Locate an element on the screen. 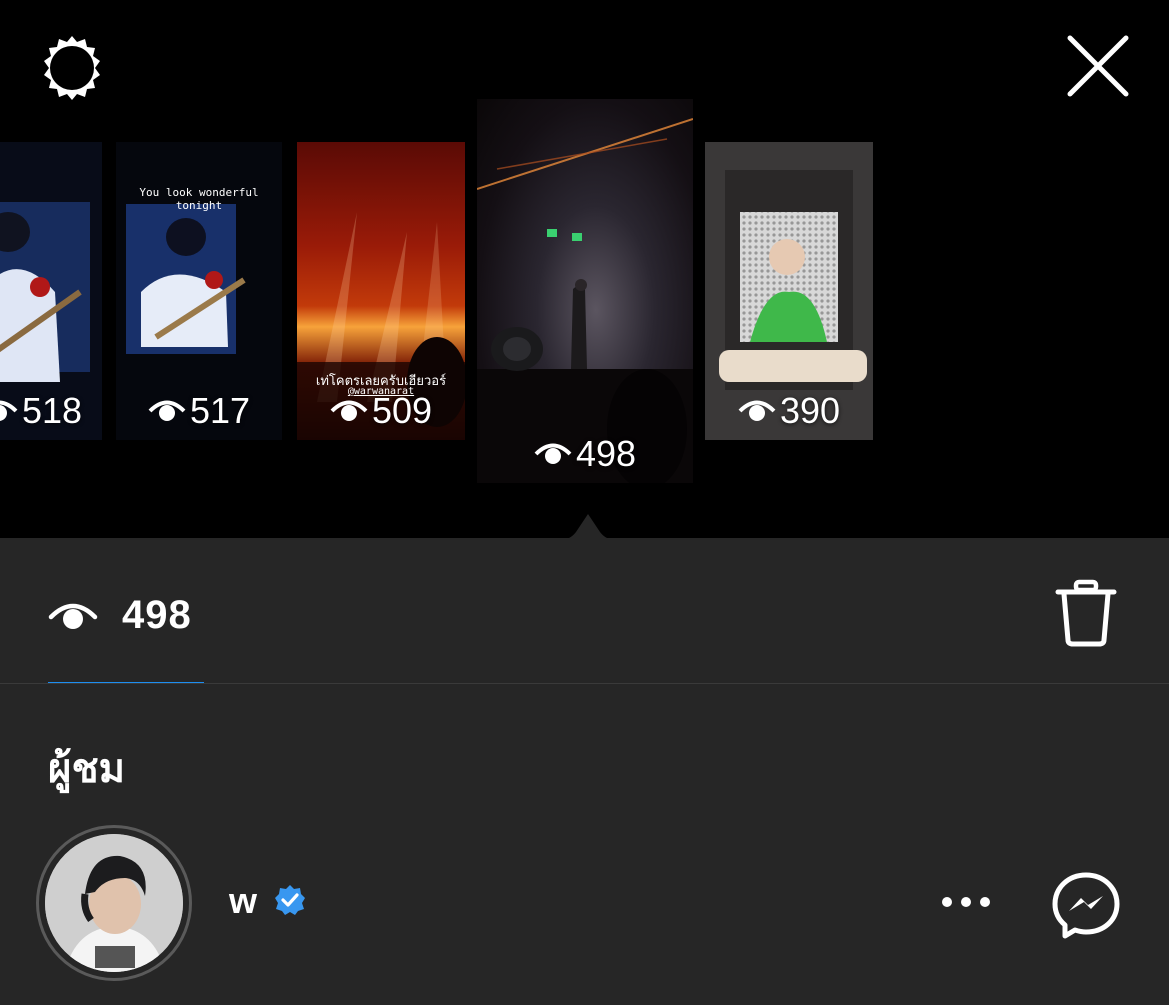 The image size is (1169, 1005). story-image is located at coordinates (585, 300).